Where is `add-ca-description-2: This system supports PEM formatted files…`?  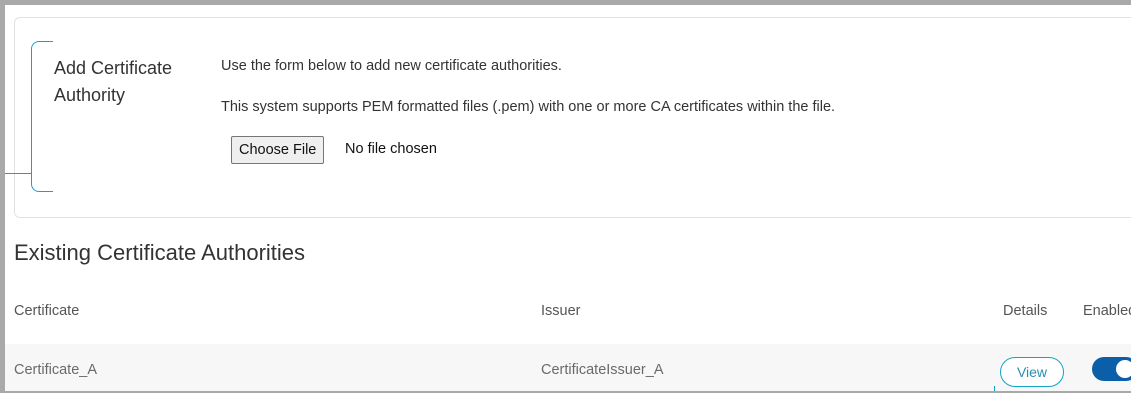 add-ca-description-2: This system supports PEM formatted files… is located at coordinates (528, 107).